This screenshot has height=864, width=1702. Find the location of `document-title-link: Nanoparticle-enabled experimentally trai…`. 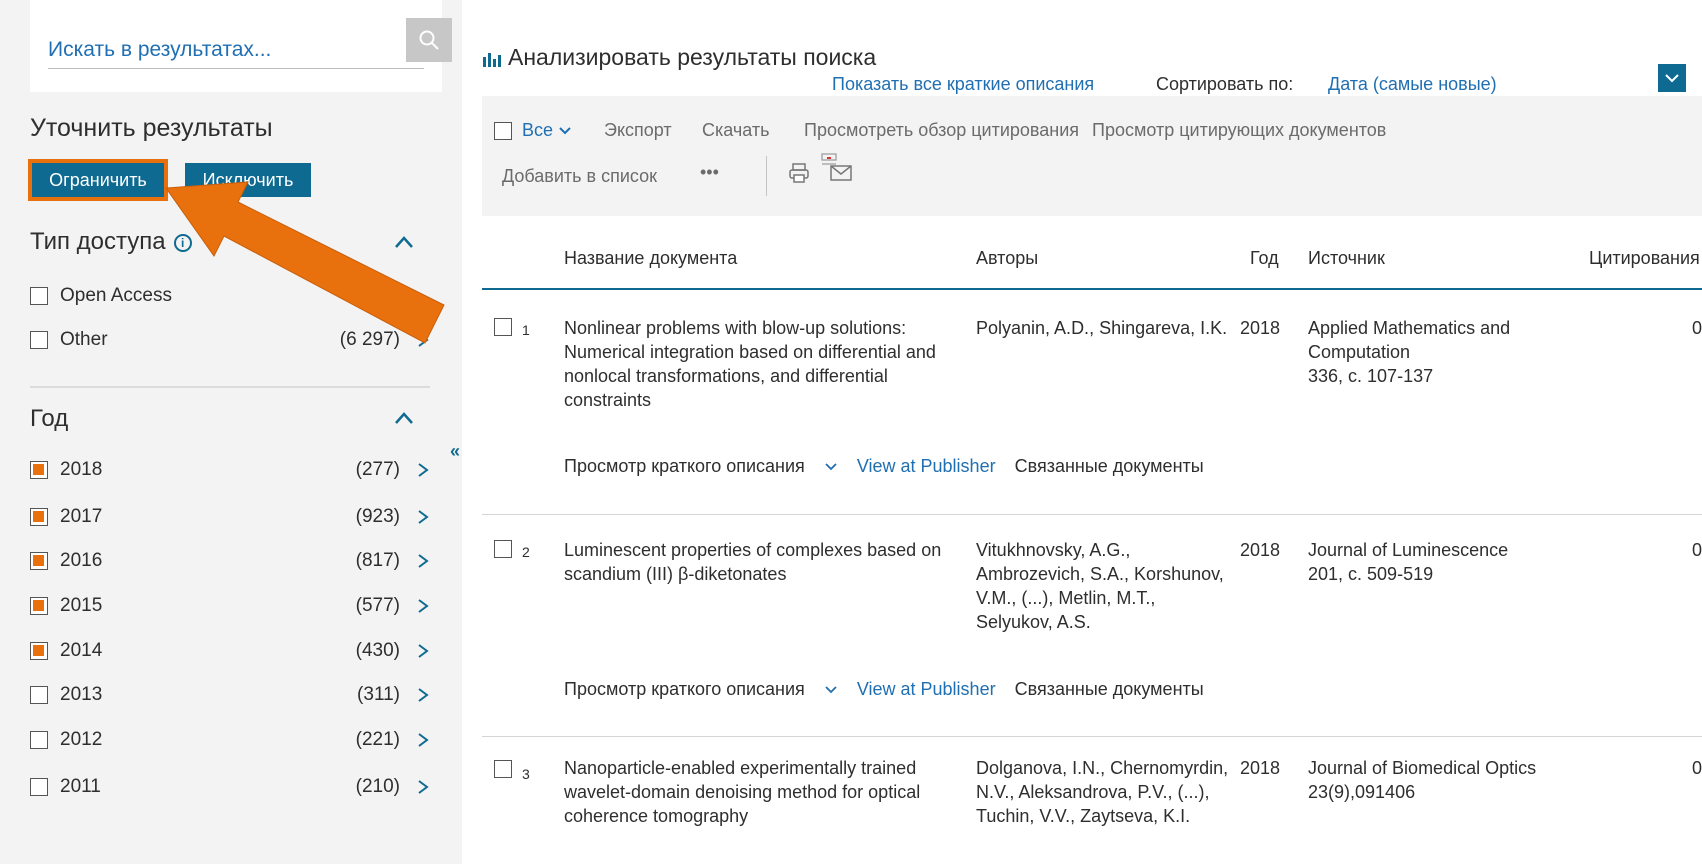

document-title-link: Nanoparticle-enabled experimentally trai… is located at coordinates (764, 792).